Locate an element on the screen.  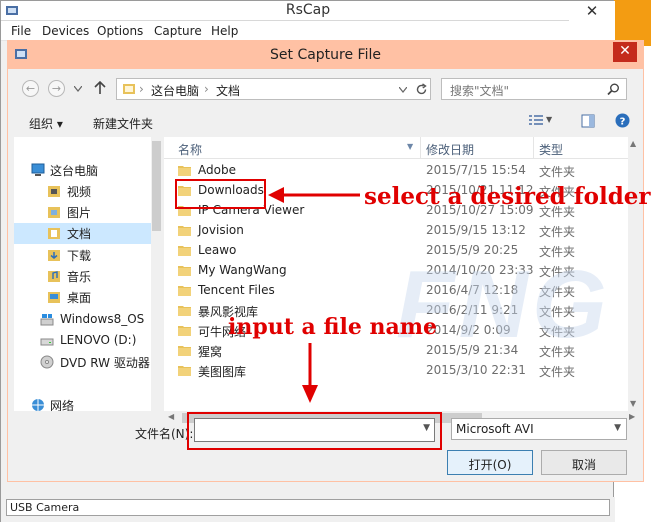
file-row: Jovision 2015/9/15 13:12 文件夹 is located at coordinates (396, 231).